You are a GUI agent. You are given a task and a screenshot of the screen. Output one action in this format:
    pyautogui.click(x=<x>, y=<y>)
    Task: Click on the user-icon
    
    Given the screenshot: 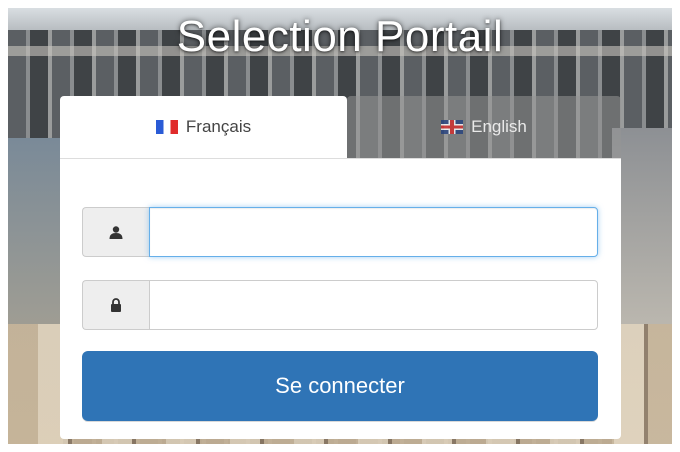 What is the action you would take?
    pyautogui.click(x=115, y=232)
    